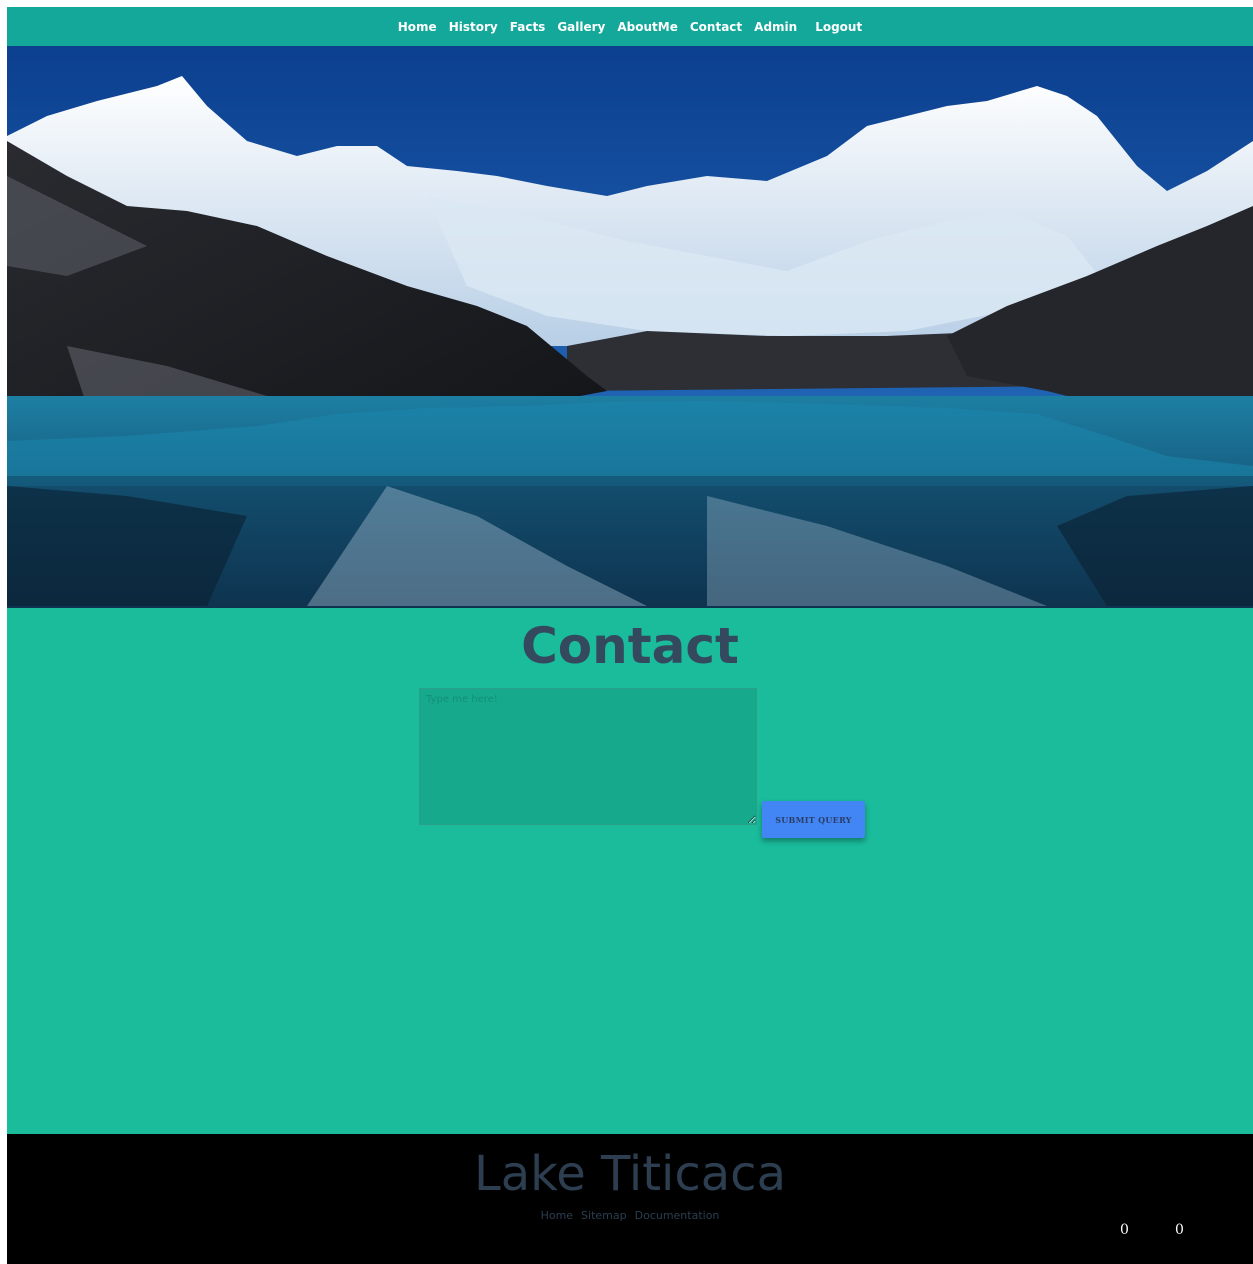 The height and width of the screenshot is (1264, 1253). Describe the element at coordinates (630, 1215) in the screenshot. I see `footer-links: Home Sitemap Documentation` at that location.